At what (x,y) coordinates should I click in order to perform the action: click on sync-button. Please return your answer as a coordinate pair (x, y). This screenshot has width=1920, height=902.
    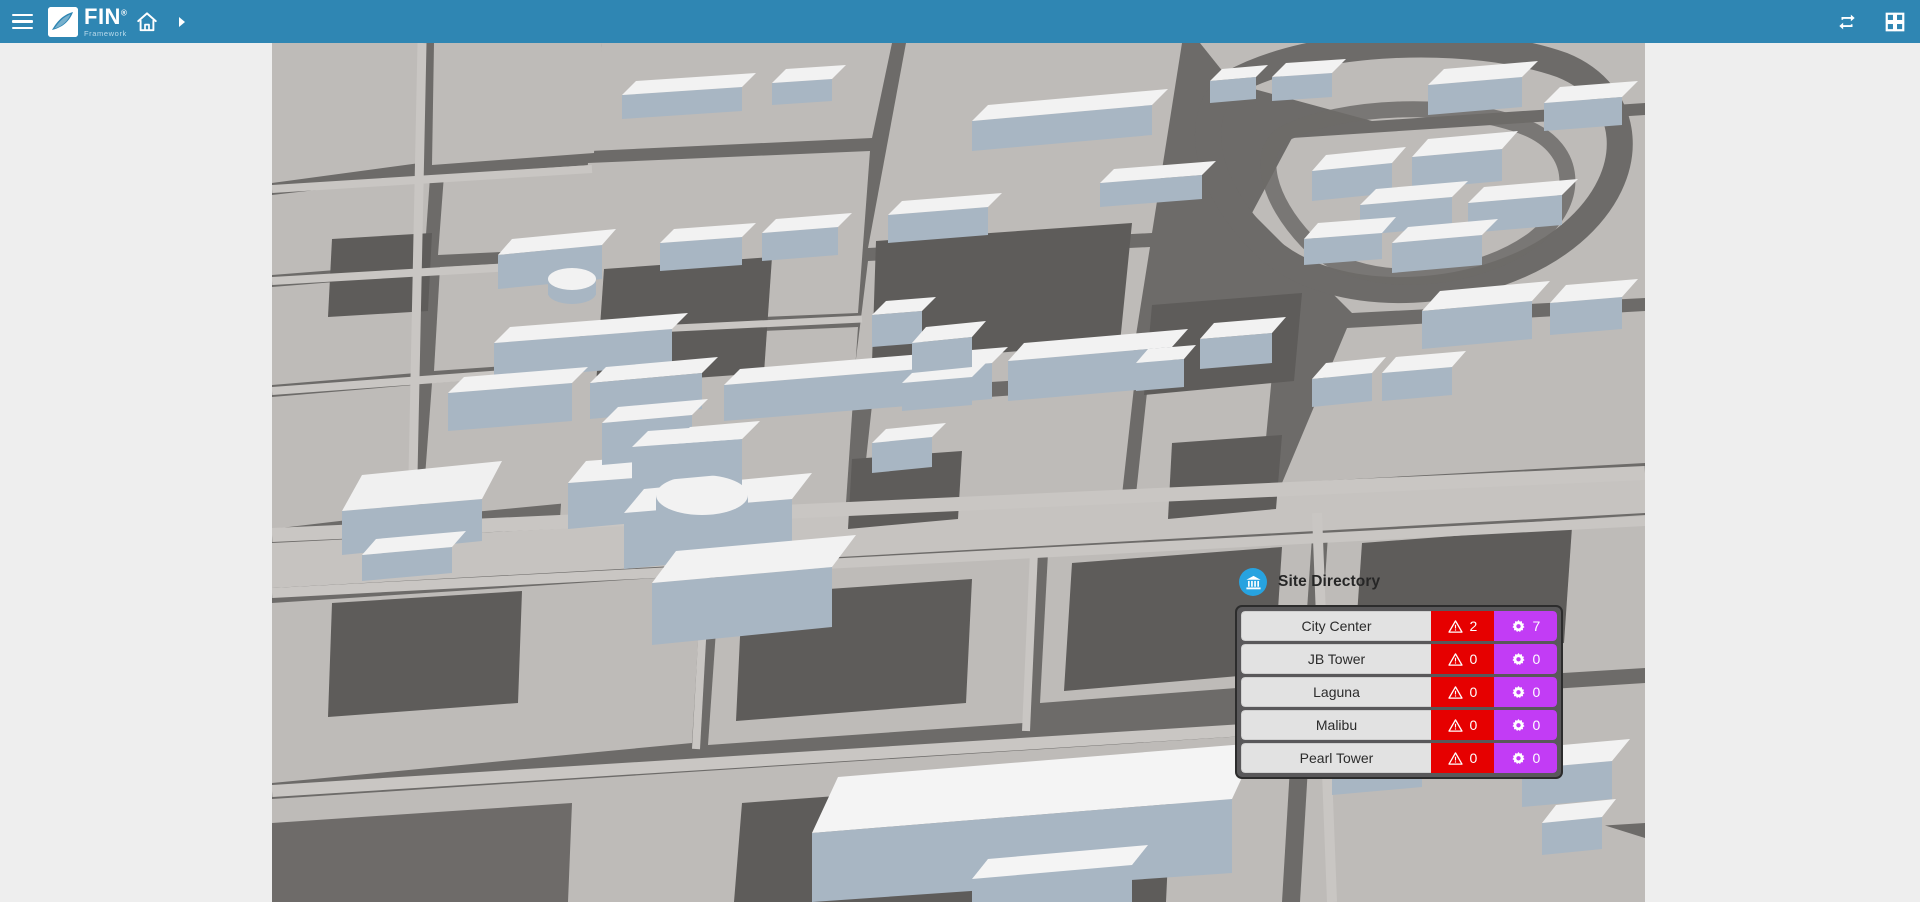
    Looking at the image, I should click on (1847, 22).